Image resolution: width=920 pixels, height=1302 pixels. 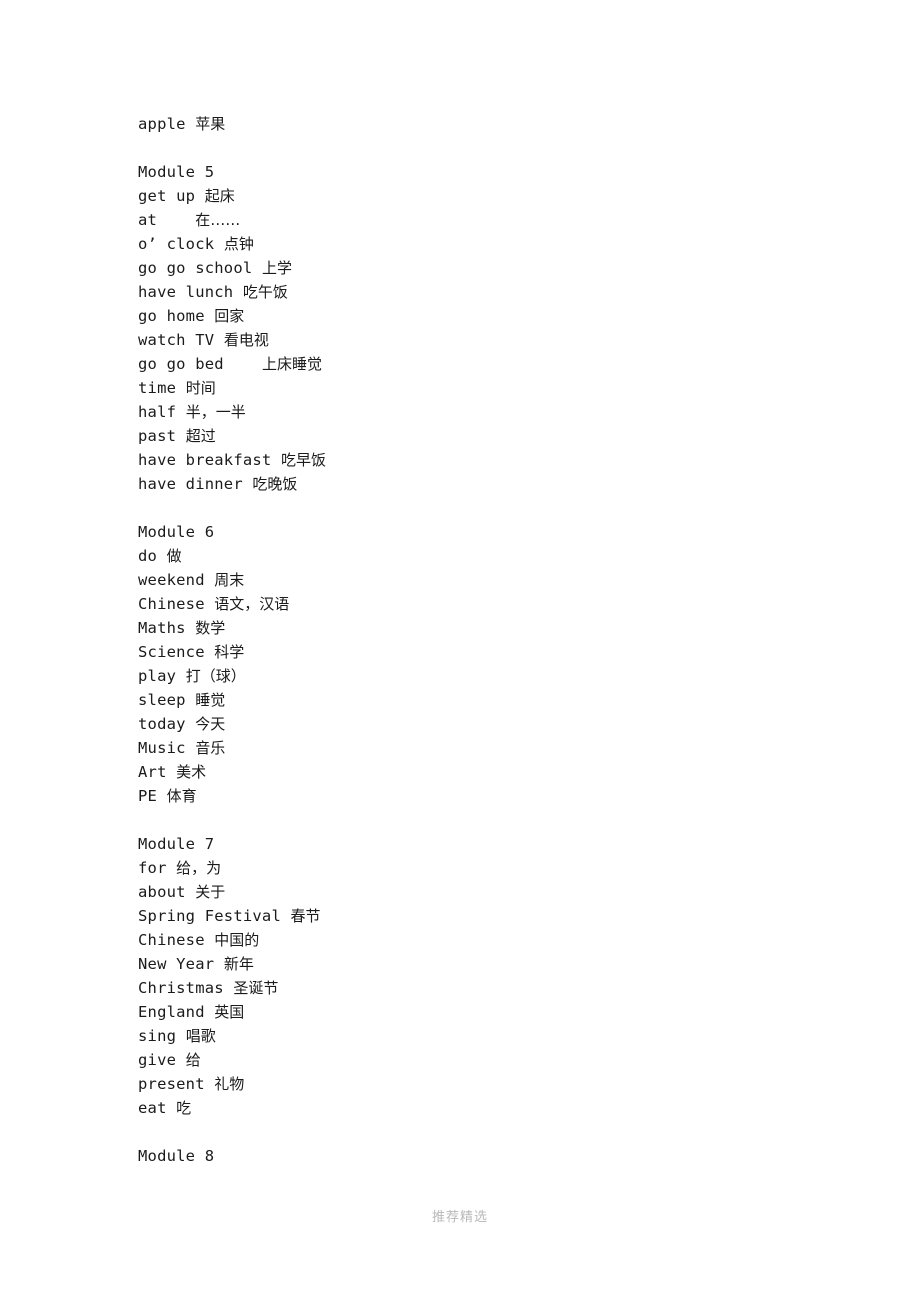 What do you see at coordinates (210, 700) in the screenshot?
I see `vocab-term-chinese: 睡觉` at bounding box center [210, 700].